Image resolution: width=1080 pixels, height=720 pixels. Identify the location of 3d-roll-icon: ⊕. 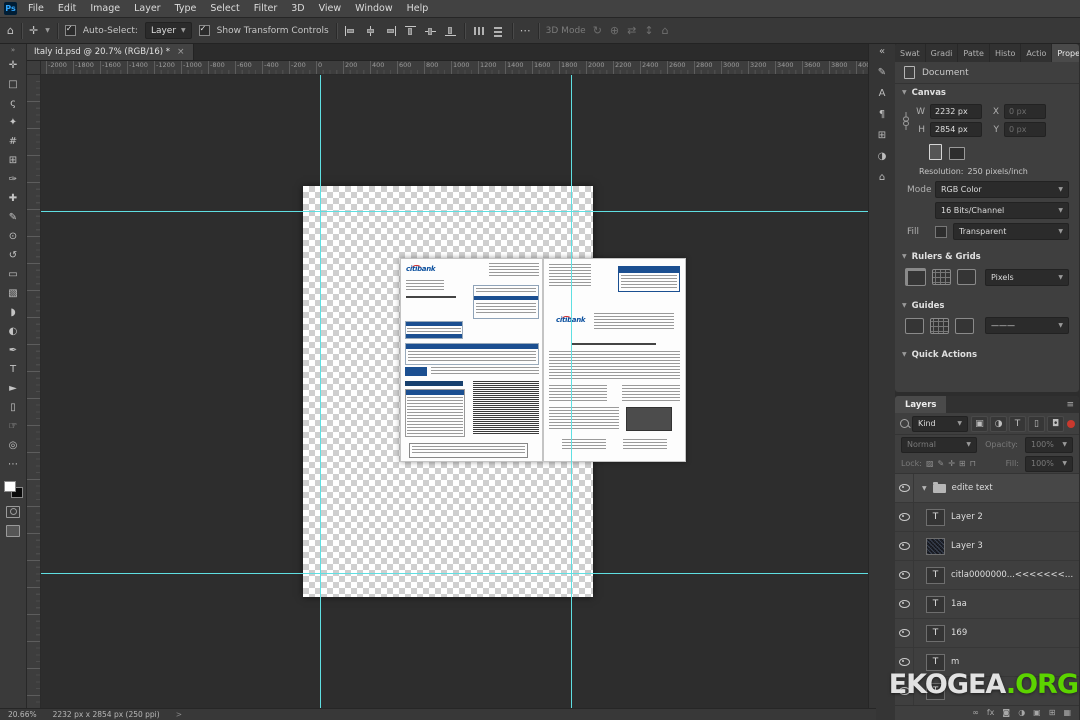
(614, 30).